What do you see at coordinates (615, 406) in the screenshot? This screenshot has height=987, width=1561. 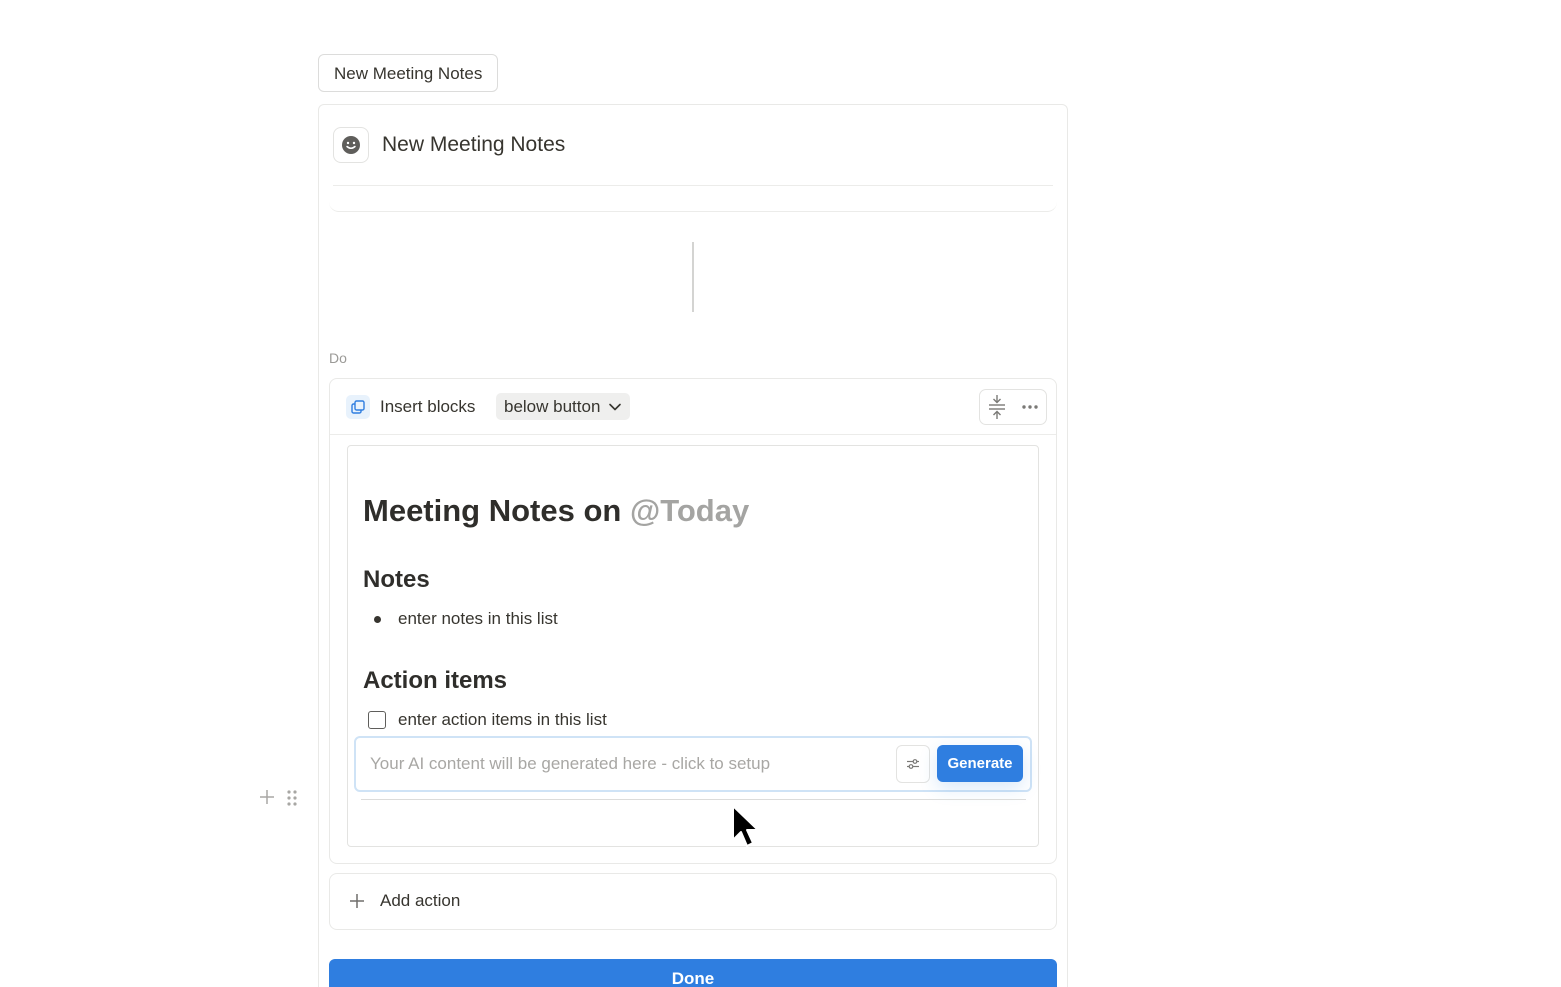 I see `chevron-down-icon` at bounding box center [615, 406].